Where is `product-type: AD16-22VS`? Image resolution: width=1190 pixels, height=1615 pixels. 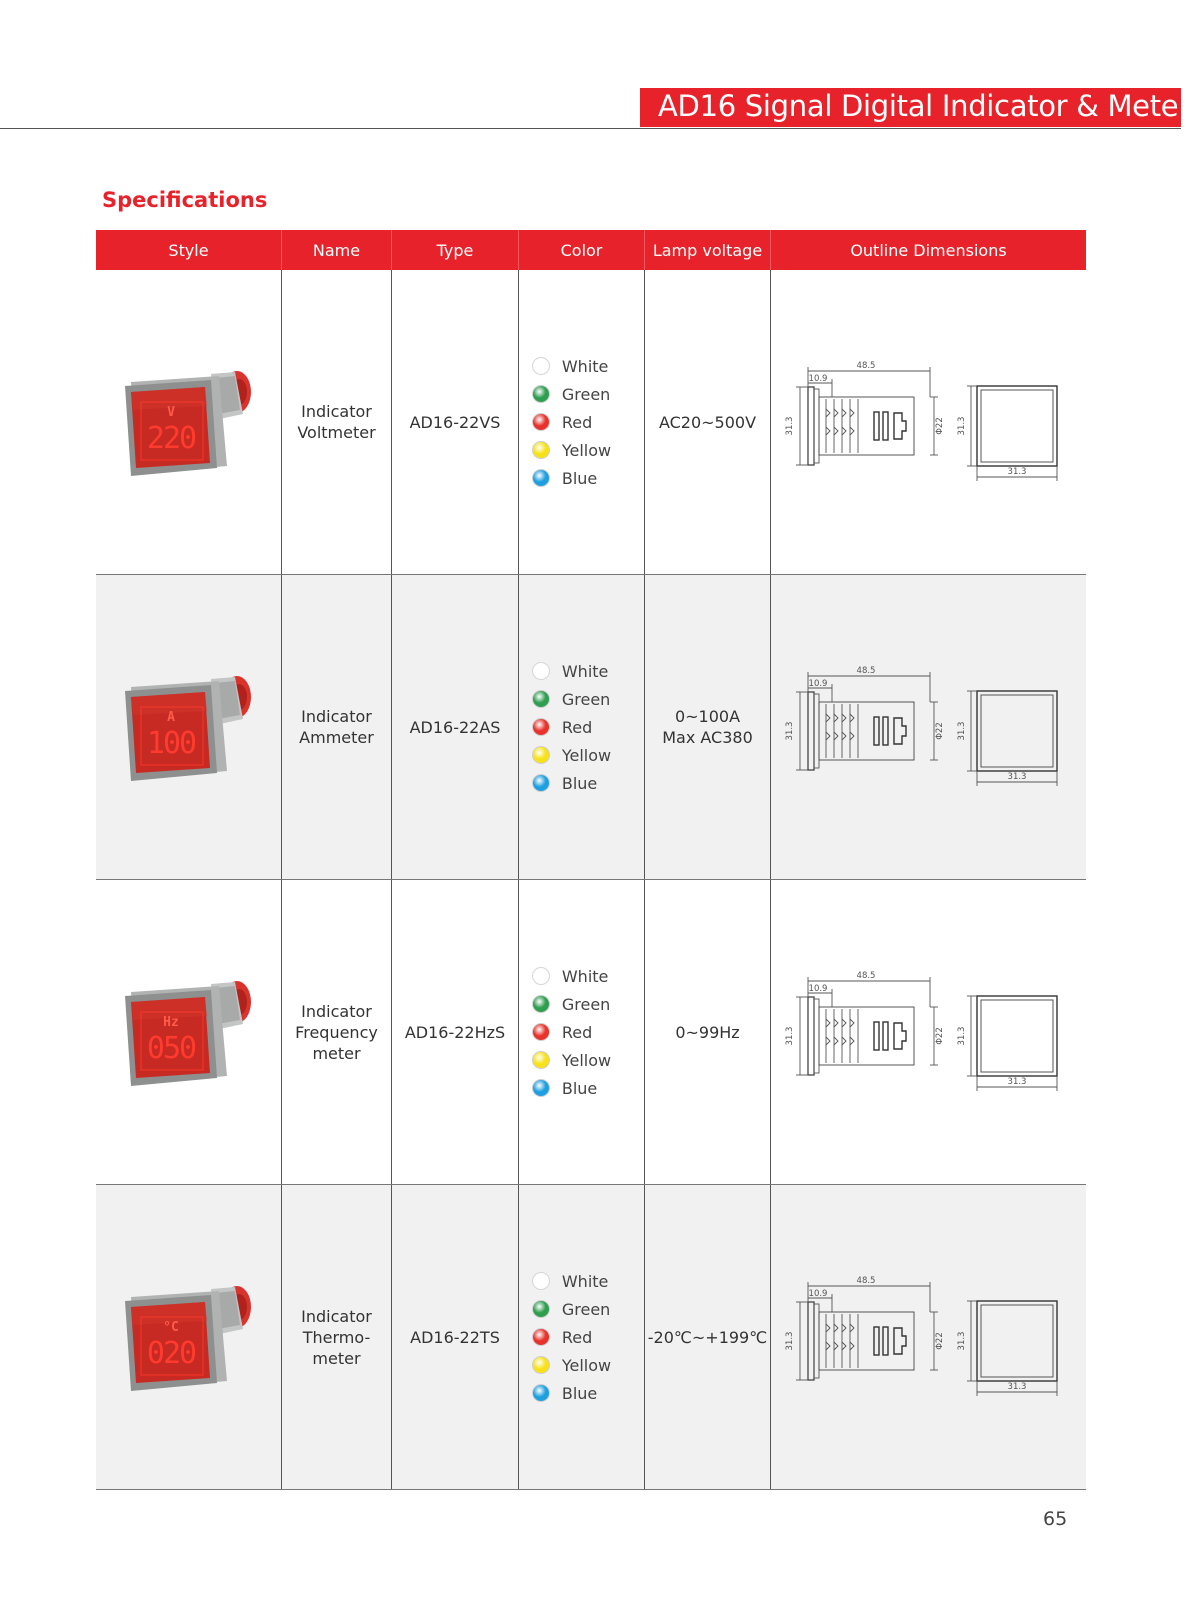
product-type: AD16-22VS is located at coordinates (455, 422).